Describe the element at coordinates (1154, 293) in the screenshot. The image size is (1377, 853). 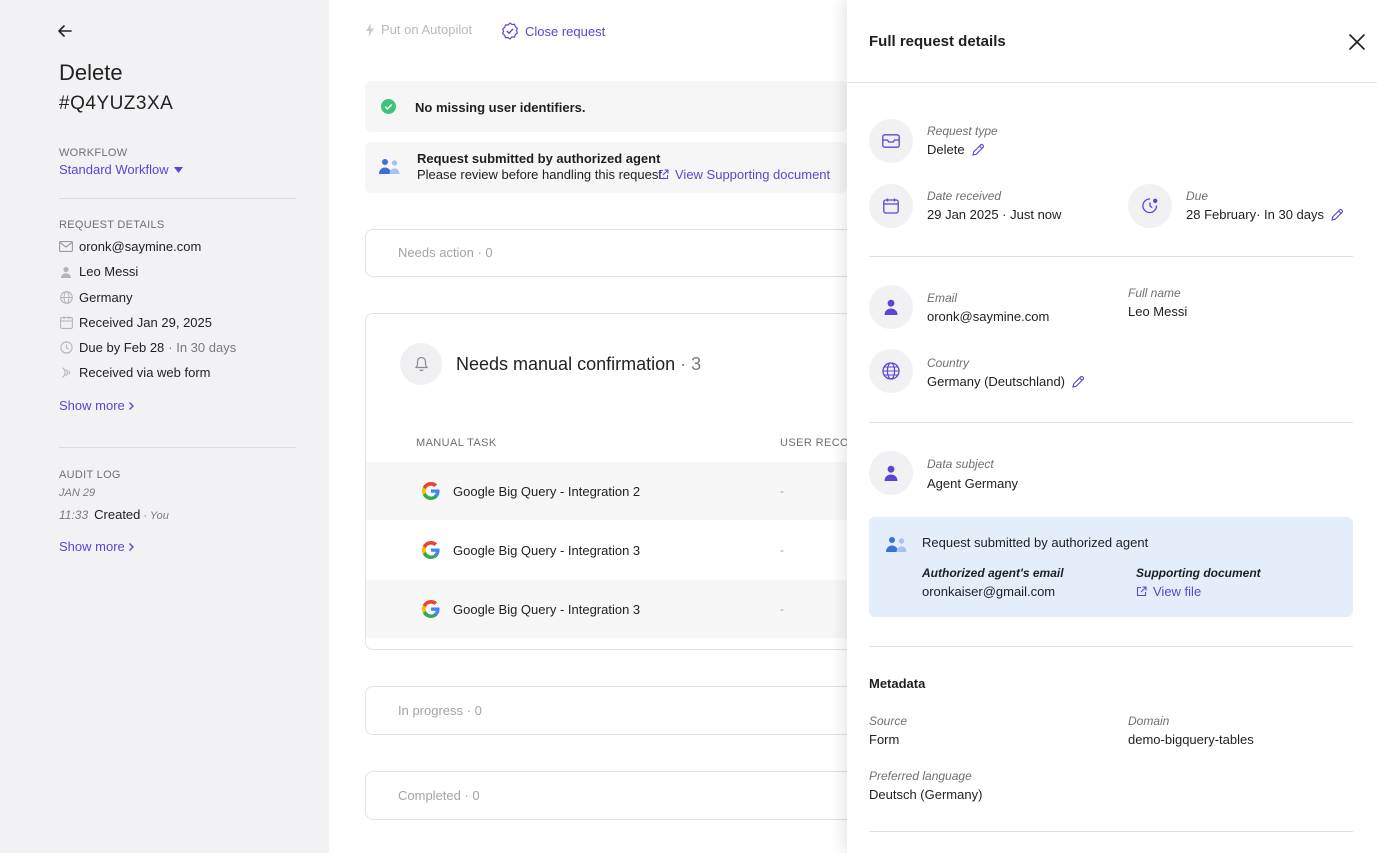
I see `full-name-label: Full name` at that location.